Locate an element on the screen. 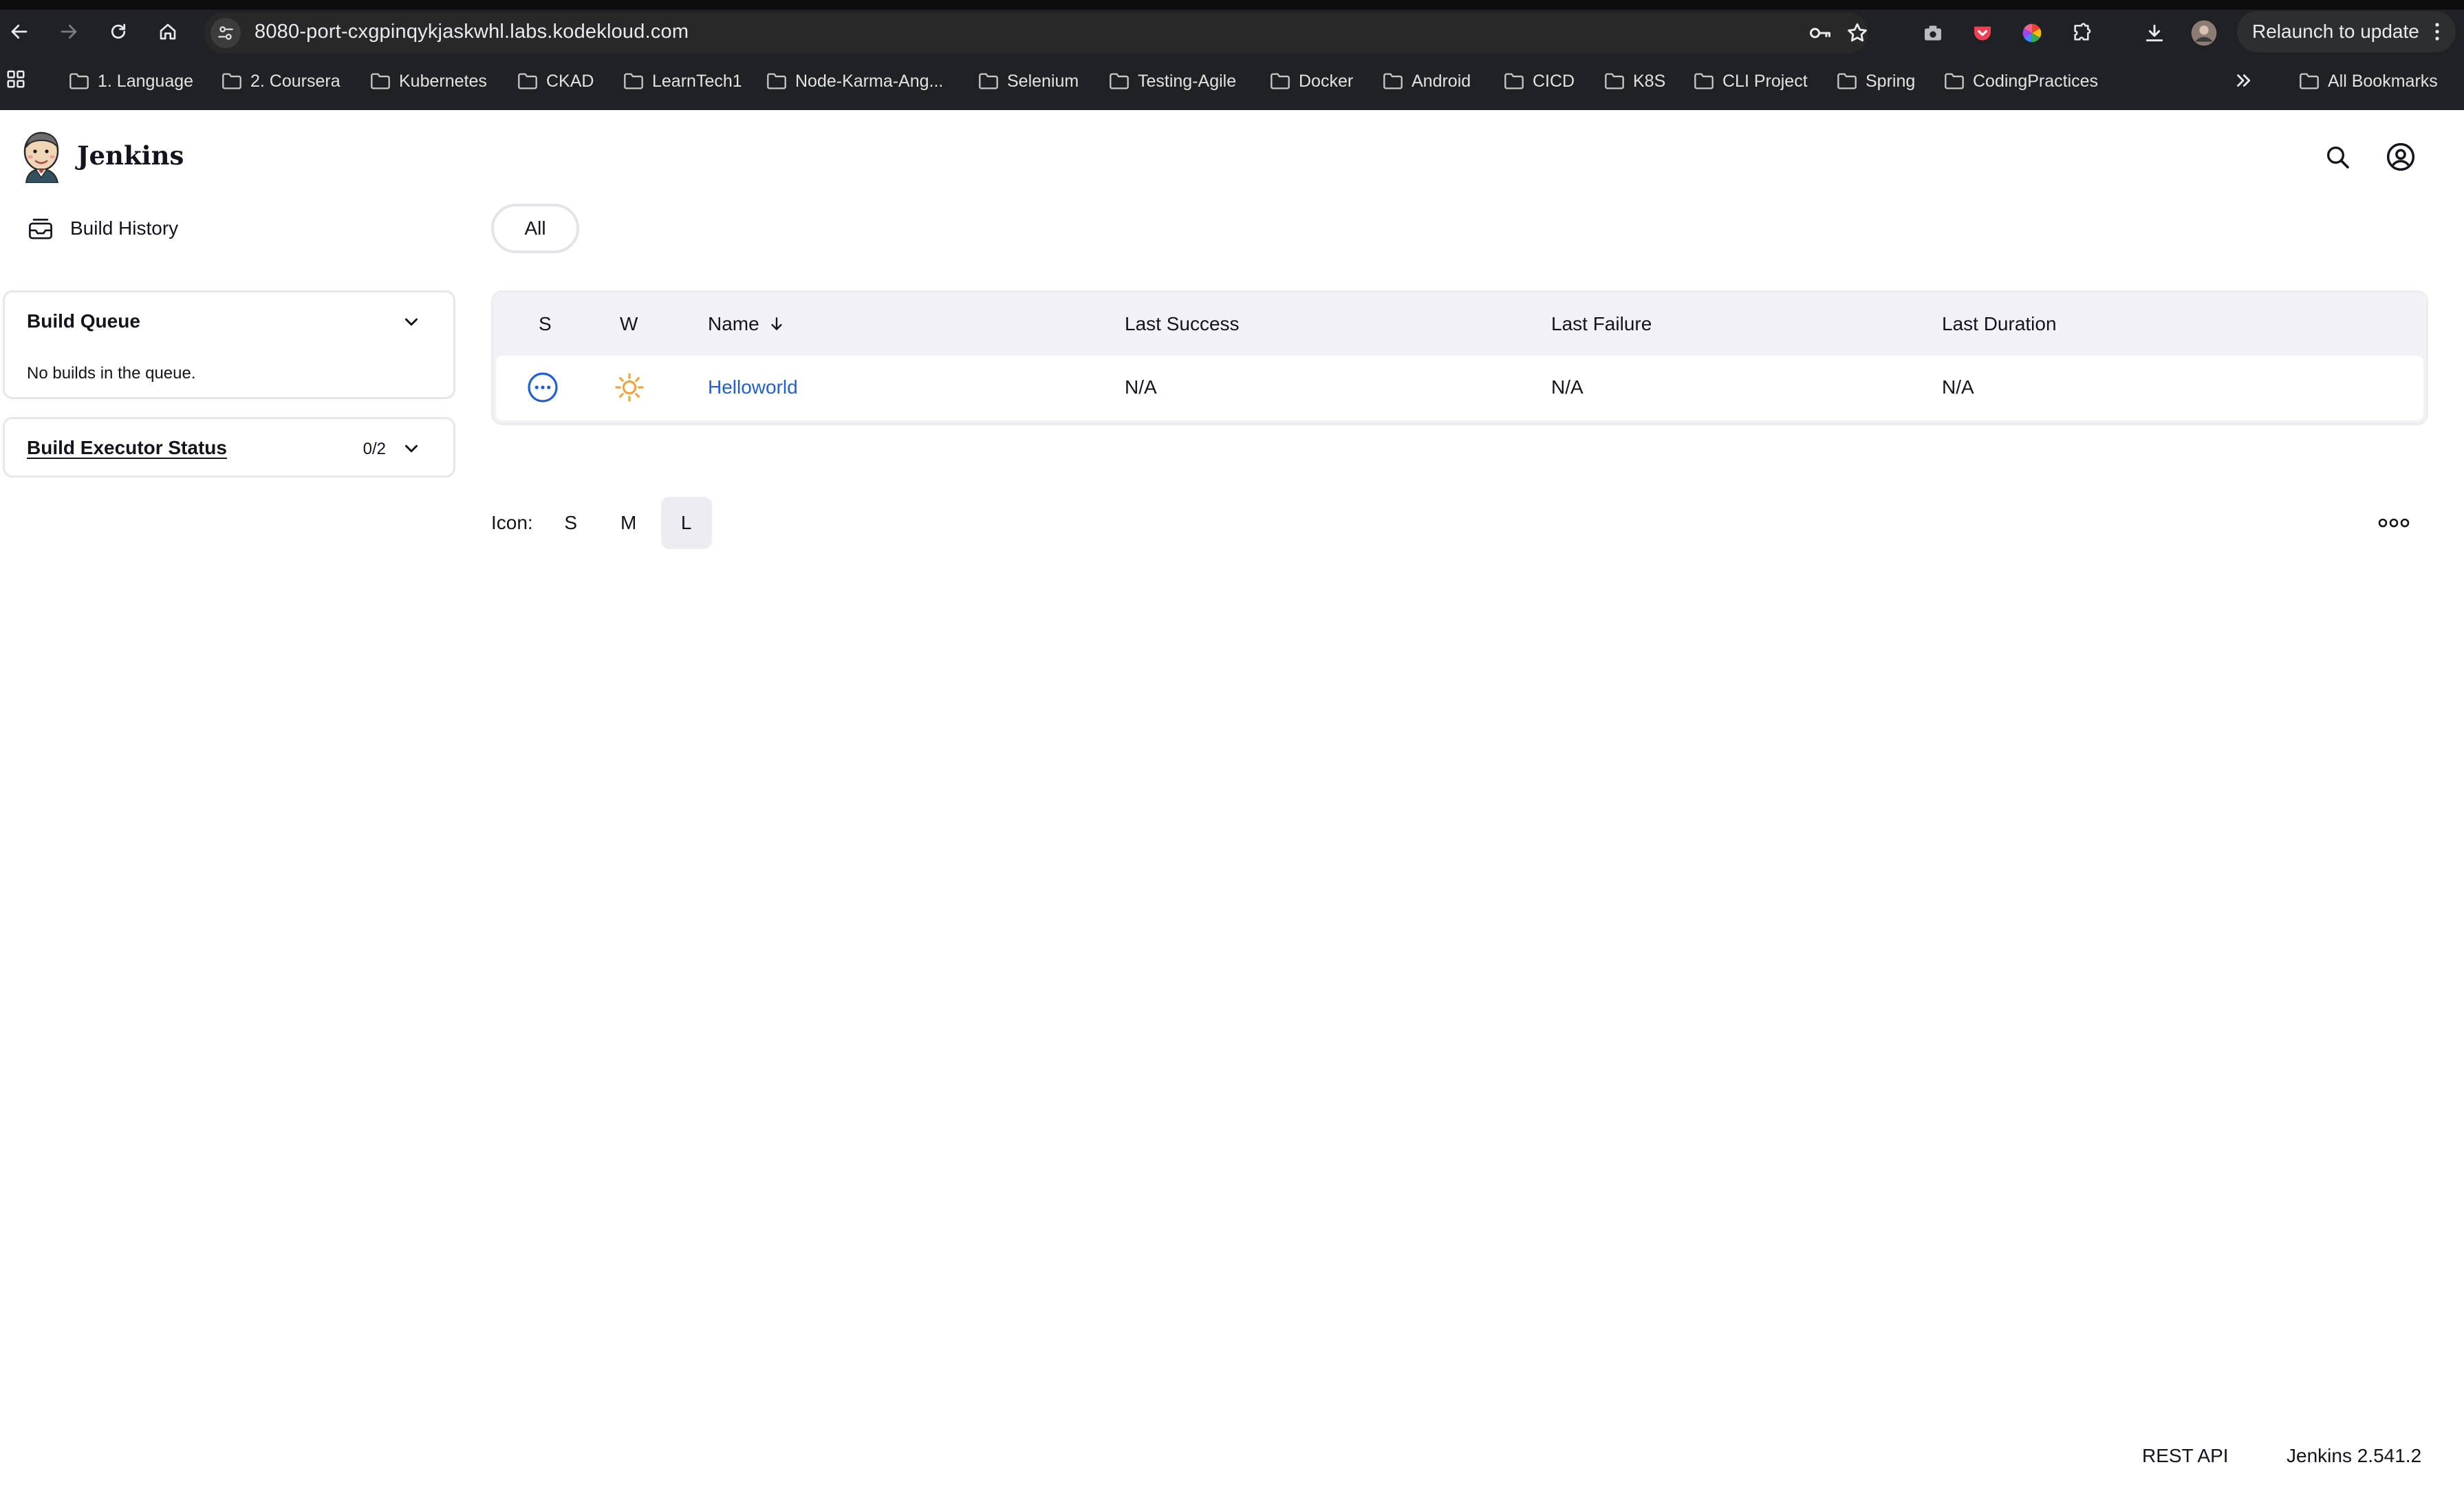 Image resolution: width=2464 pixels, height=1500 pixels. chevron-double-right-icon is located at coordinates (2244, 80).